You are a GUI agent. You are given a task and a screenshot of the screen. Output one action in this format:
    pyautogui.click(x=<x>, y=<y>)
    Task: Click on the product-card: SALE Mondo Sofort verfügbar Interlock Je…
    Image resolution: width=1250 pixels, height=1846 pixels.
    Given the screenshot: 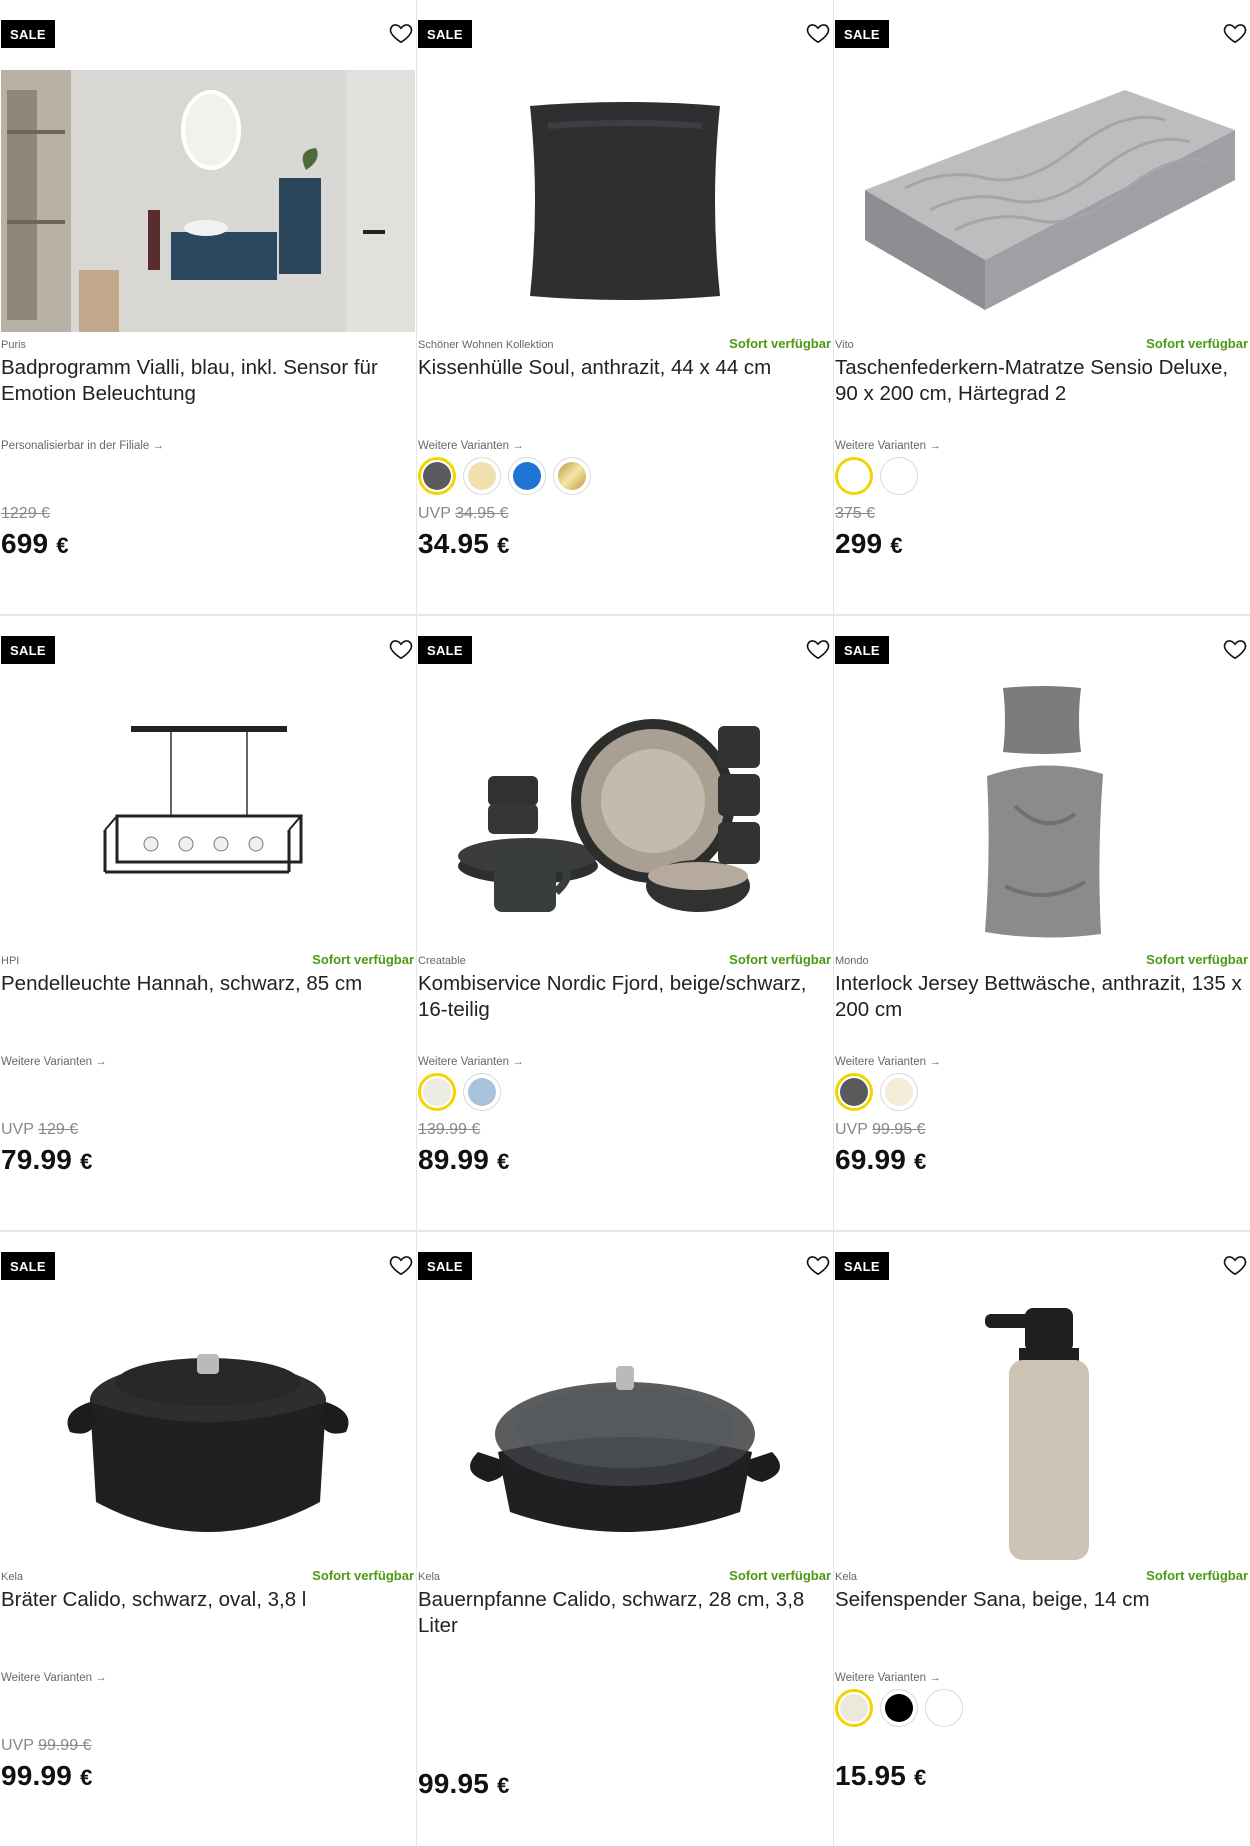 What is the action you would take?
    pyautogui.click(x=1042, y=923)
    